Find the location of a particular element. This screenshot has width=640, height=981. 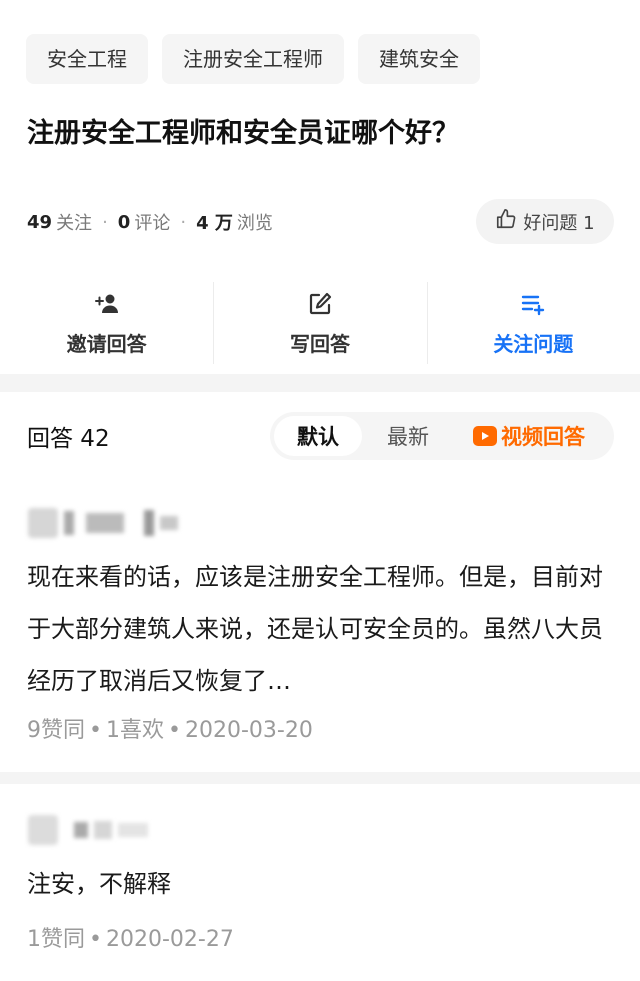

follow-count-label: 关注 is located at coordinates (74, 223).